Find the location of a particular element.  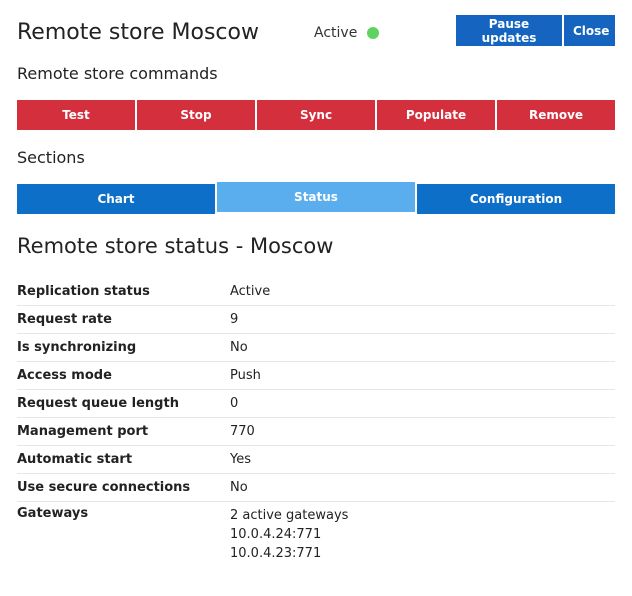

sections-heading: Sections is located at coordinates (51, 157).